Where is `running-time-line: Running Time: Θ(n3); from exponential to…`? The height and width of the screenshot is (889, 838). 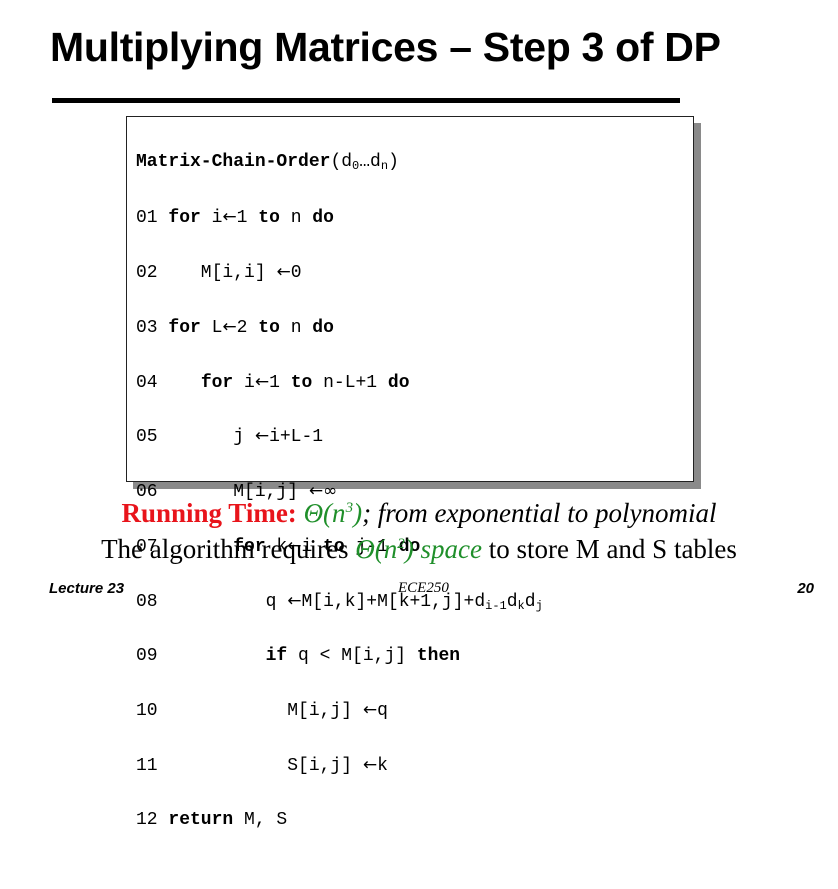 running-time-line: Running Time: Θ(n3); from exponential to… is located at coordinates (419, 513).